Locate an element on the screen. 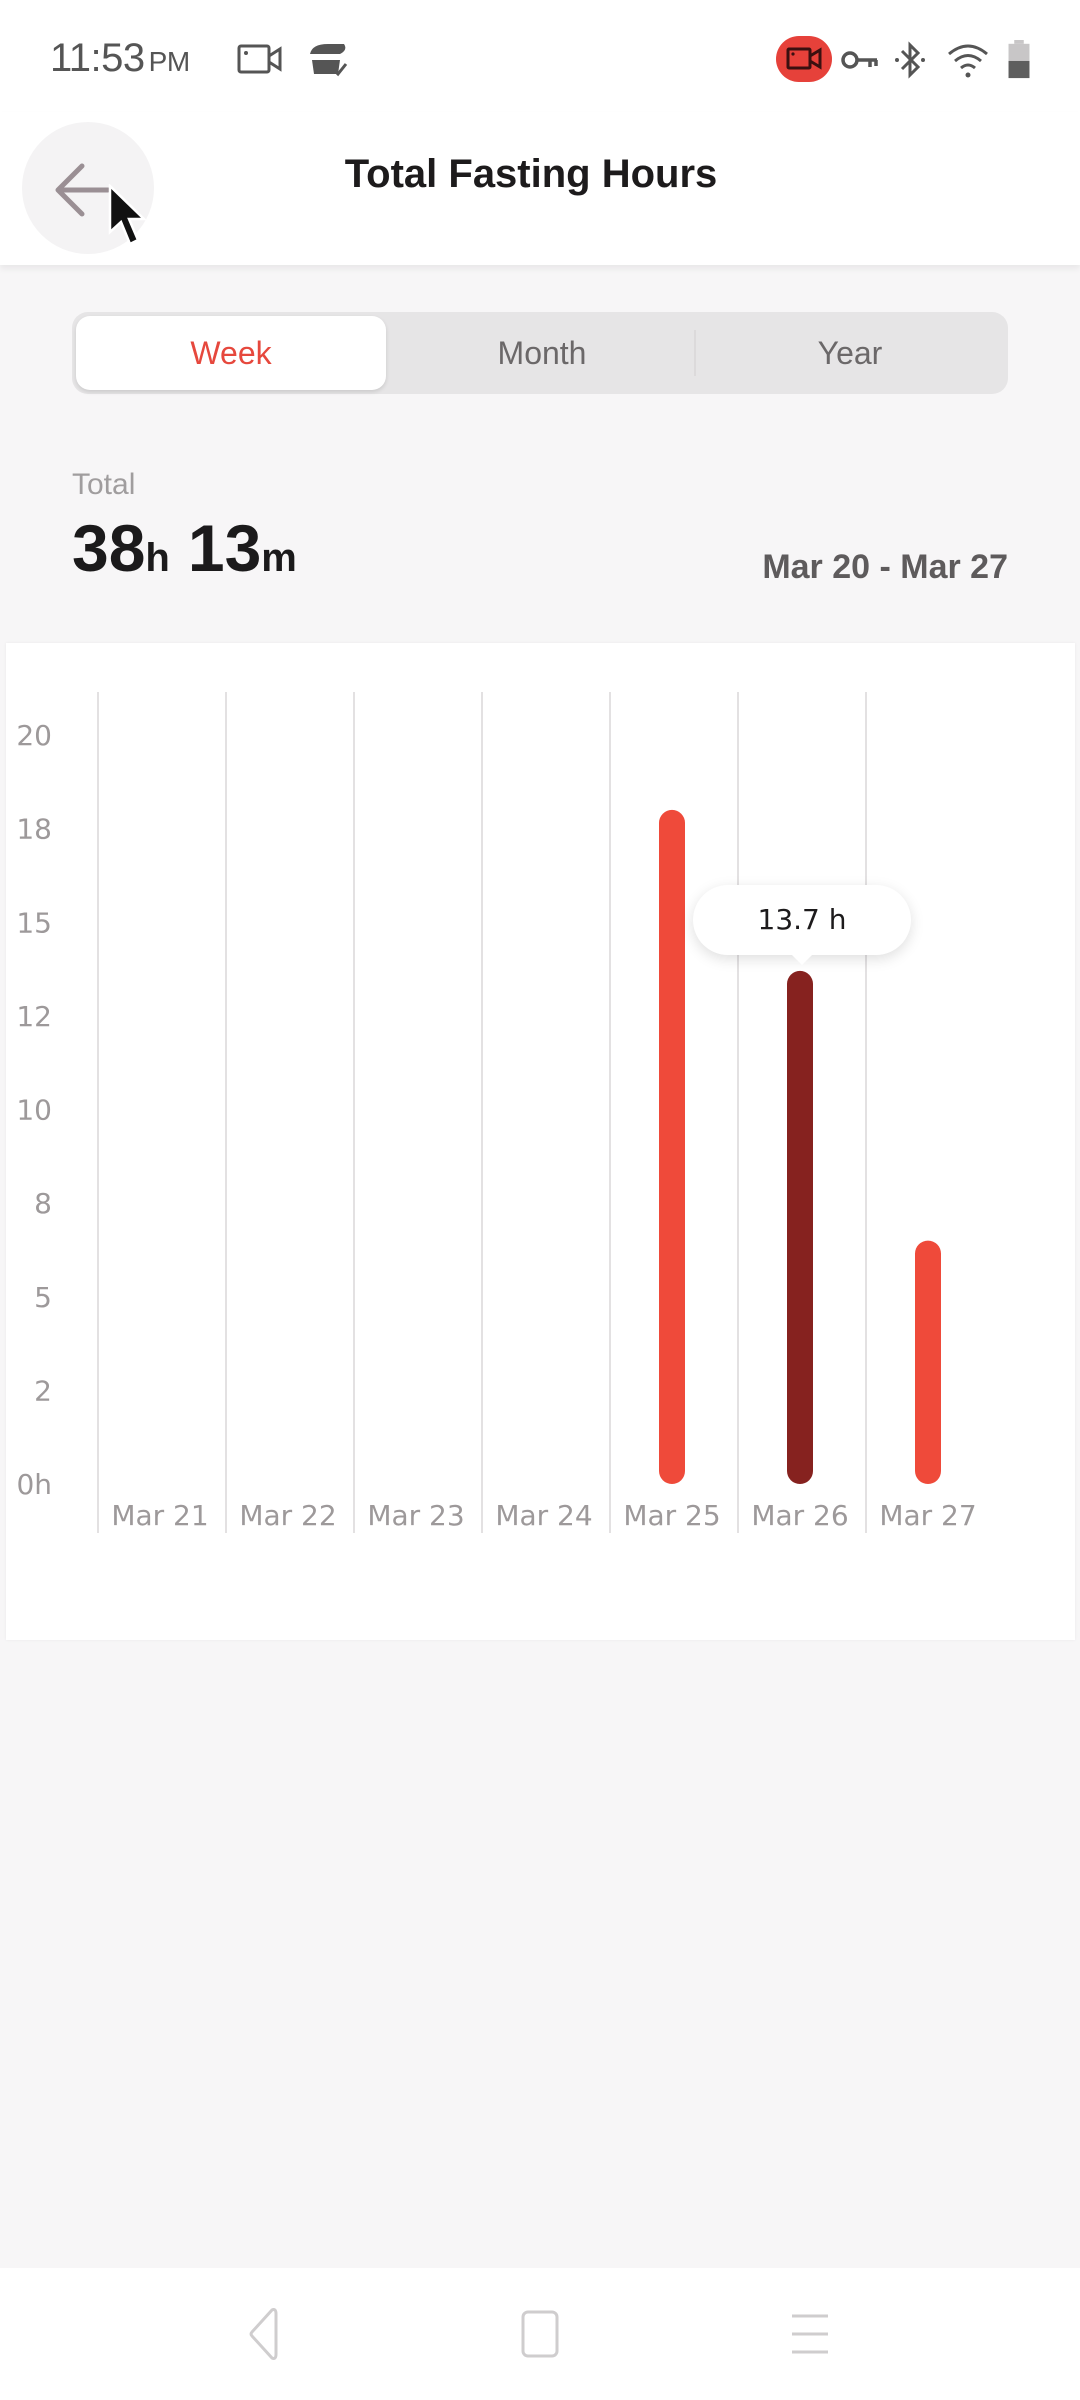  battery-icon is located at coordinates (1019, 59).